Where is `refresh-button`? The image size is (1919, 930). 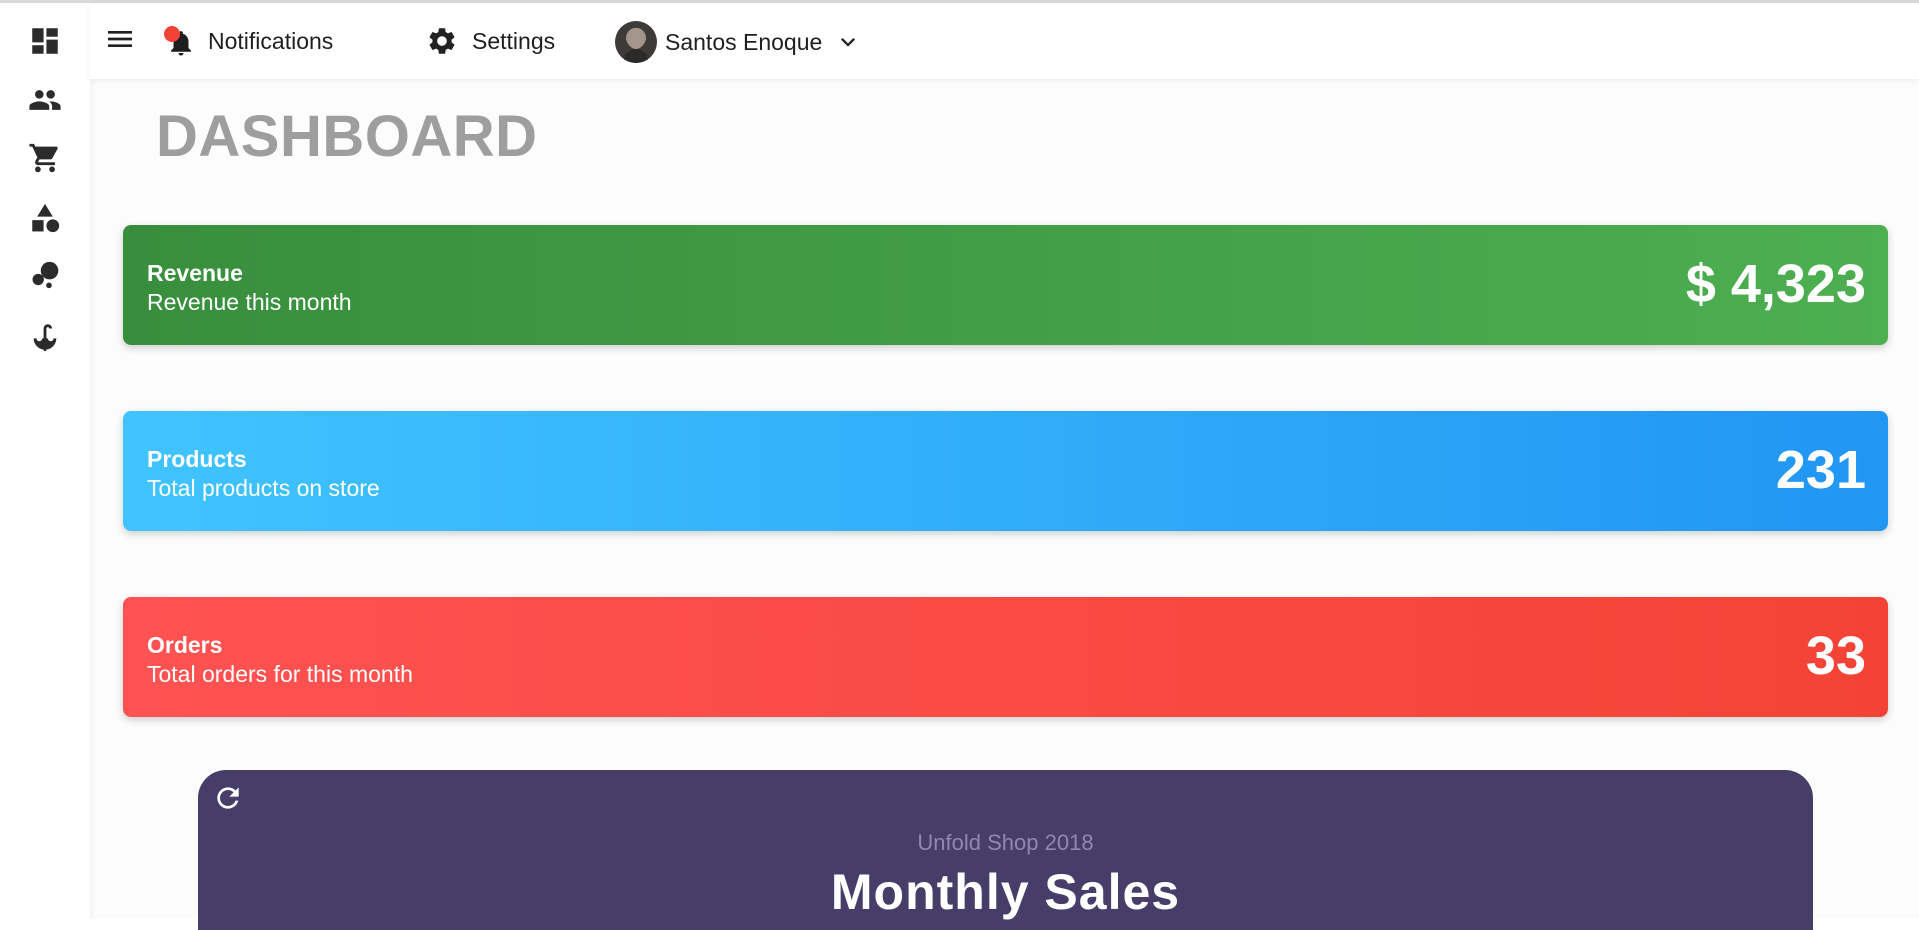 refresh-button is located at coordinates (230, 800).